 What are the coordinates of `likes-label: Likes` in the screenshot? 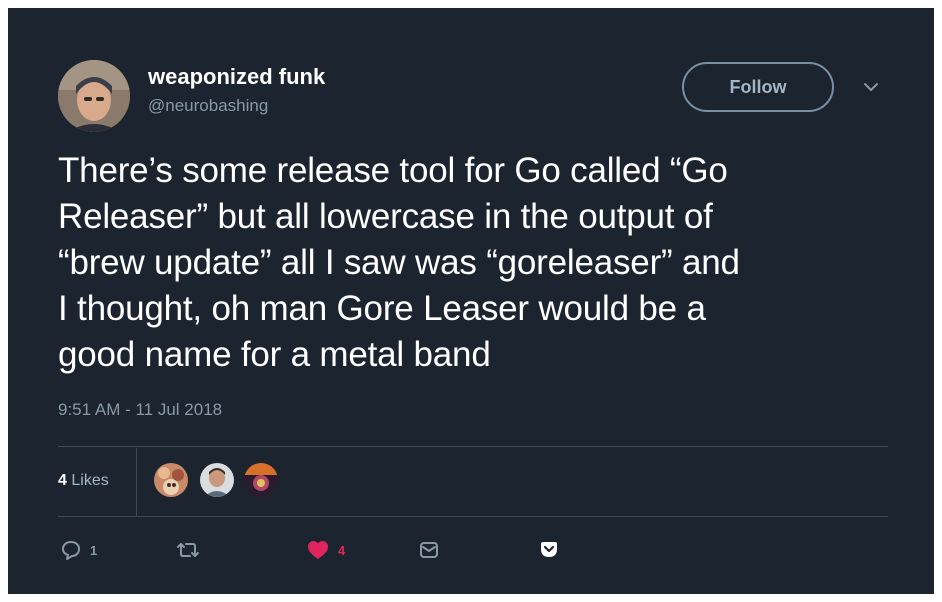 It's located at (90, 480).